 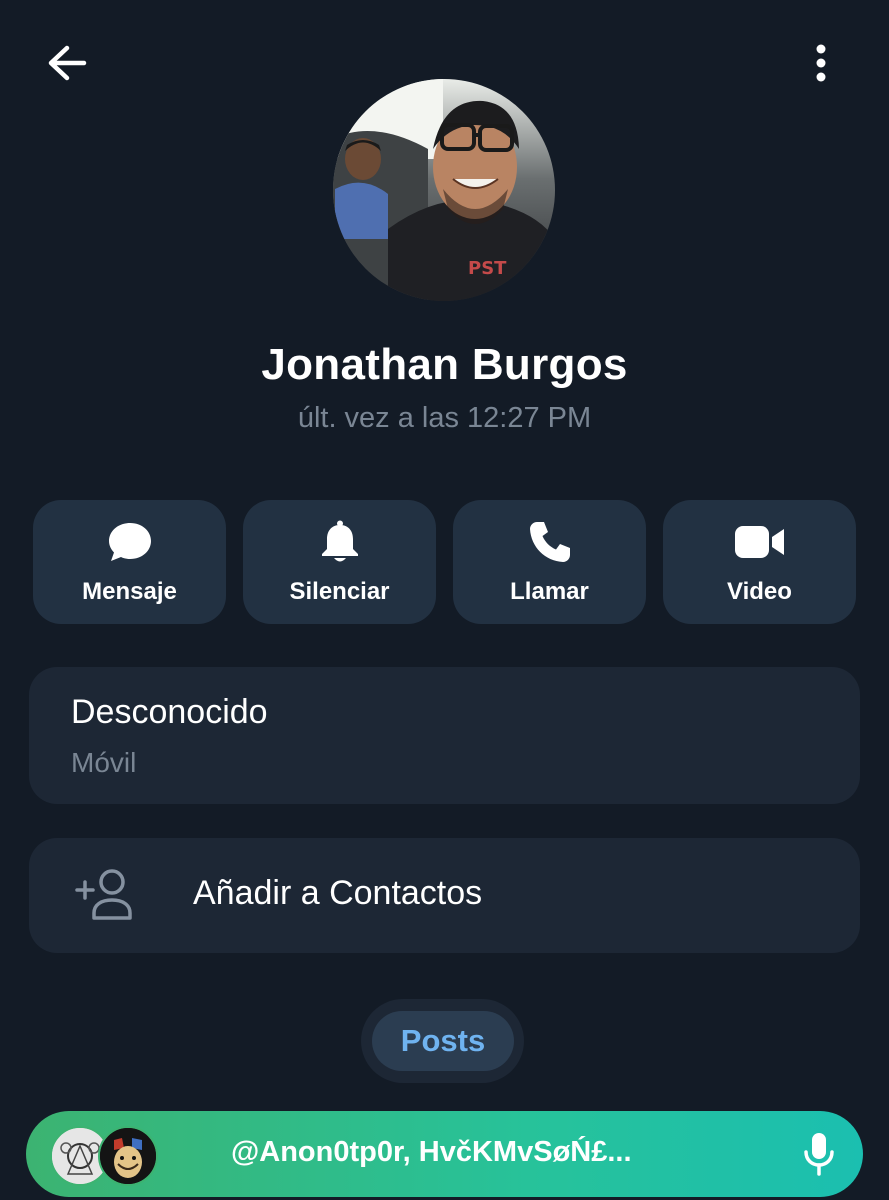 What do you see at coordinates (759, 542) in the screenshot?
I see `video-camera-icon` at bounding box center [759, 542].